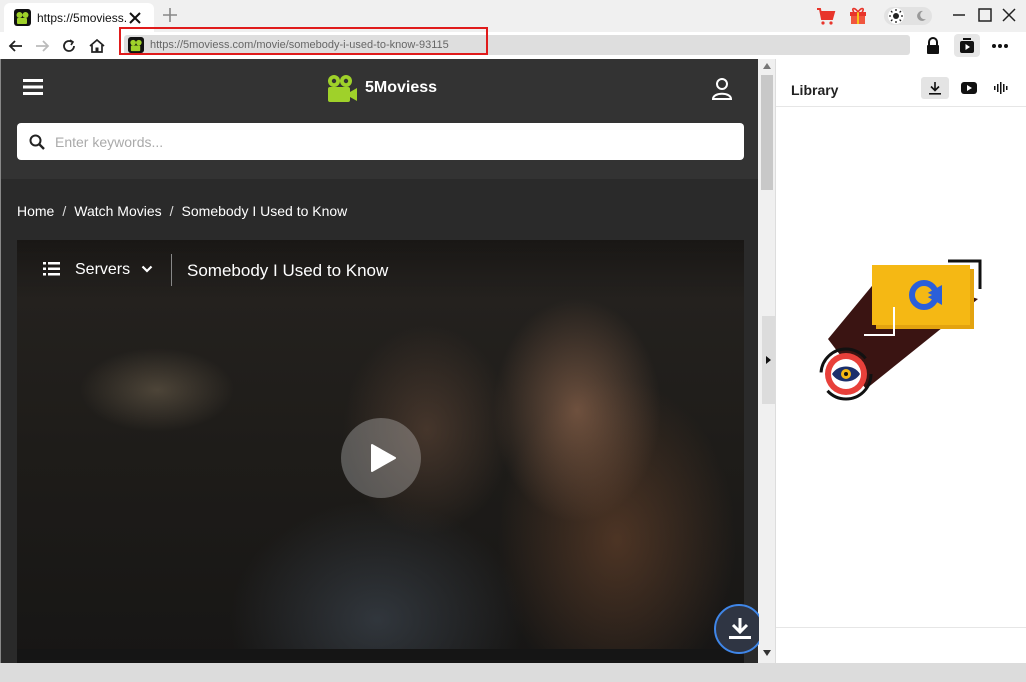 The image size is (1026, 682). Describe the element at coordinates (1001, 88) in the screenshot. I see `audio-wave-icon` at that location.